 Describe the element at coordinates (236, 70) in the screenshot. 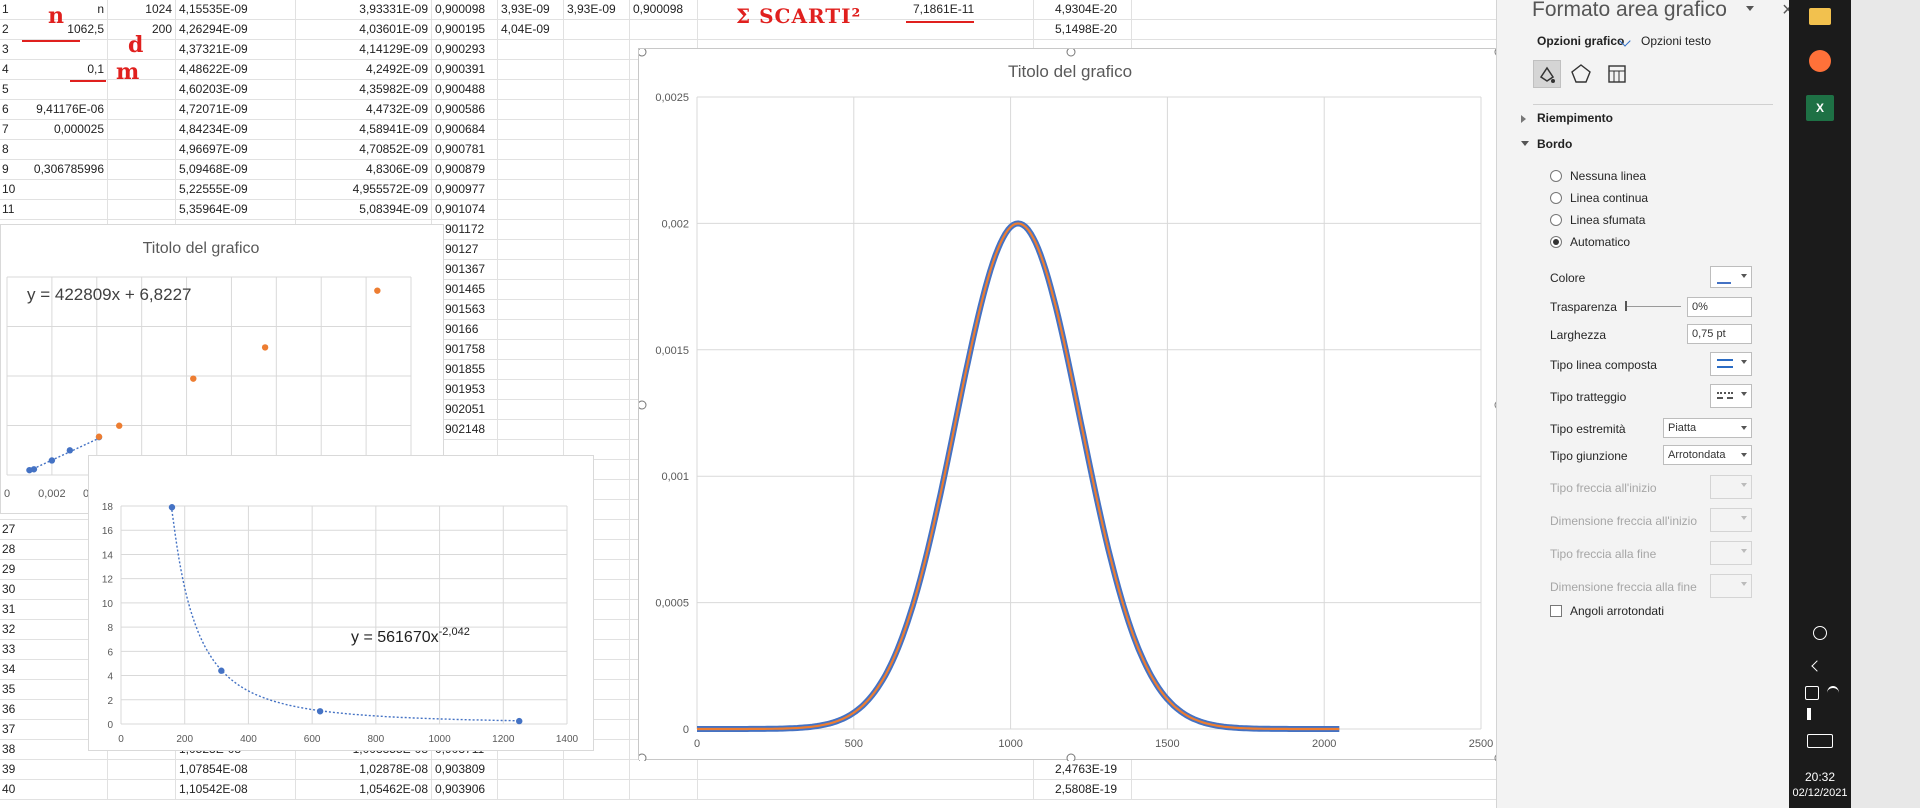

I see `cell-c: 4,48622E-09` at that location.